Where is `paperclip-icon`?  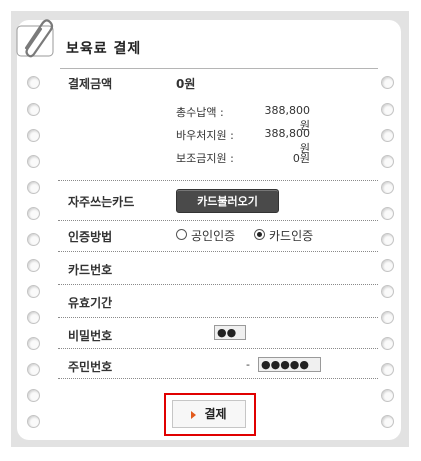 paperclip-icon is located at coordinates (35, 38).